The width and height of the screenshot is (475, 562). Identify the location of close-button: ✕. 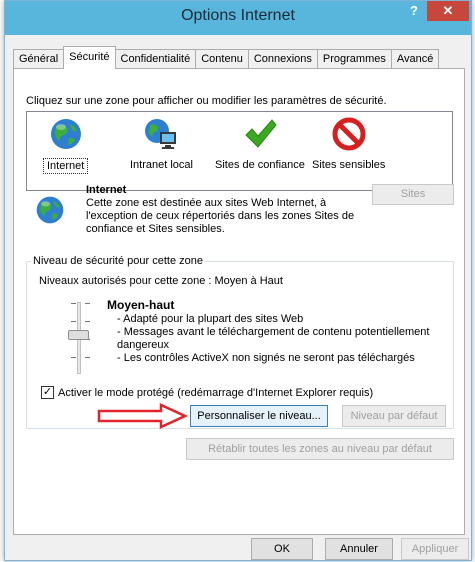
(448, 11).